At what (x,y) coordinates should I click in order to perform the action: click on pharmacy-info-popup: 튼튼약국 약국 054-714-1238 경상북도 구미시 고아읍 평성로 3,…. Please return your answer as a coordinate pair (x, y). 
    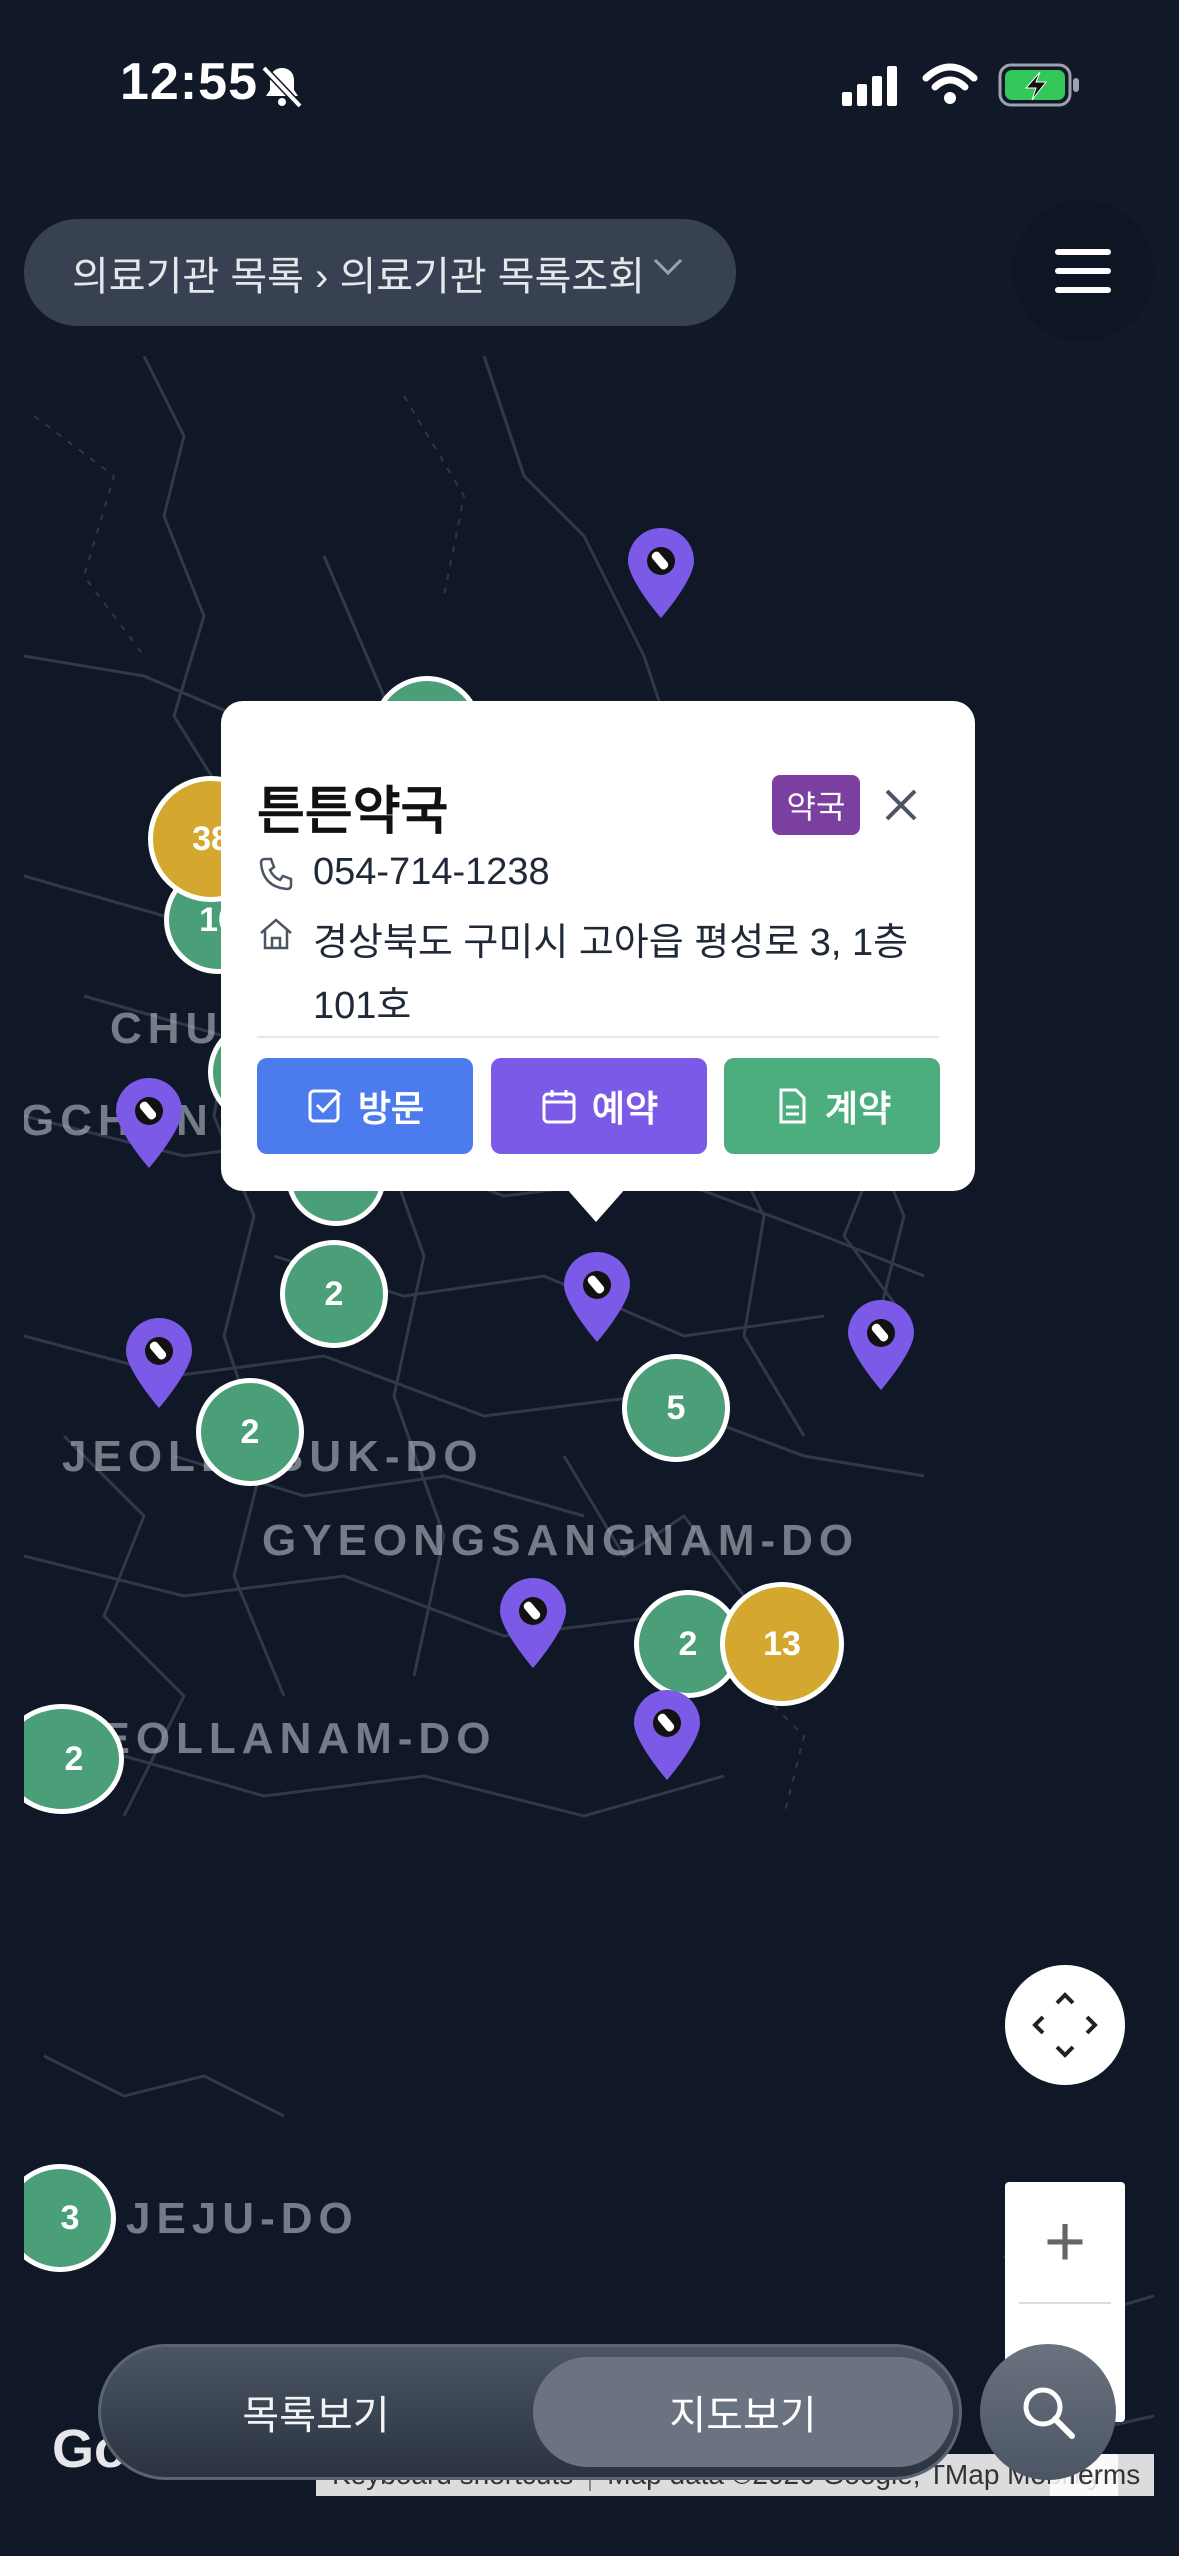
    Looking at the image, I should click on (598, 946).